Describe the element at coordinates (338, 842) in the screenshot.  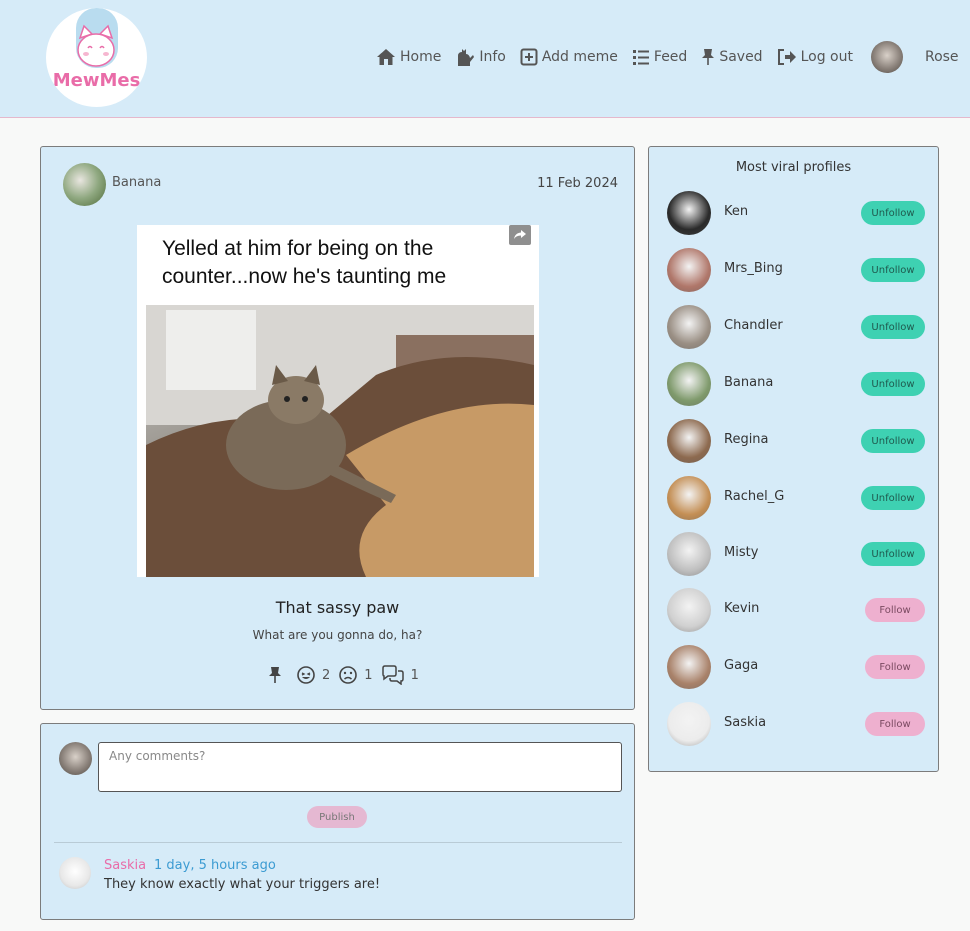
I see `comment-divider` at that location.